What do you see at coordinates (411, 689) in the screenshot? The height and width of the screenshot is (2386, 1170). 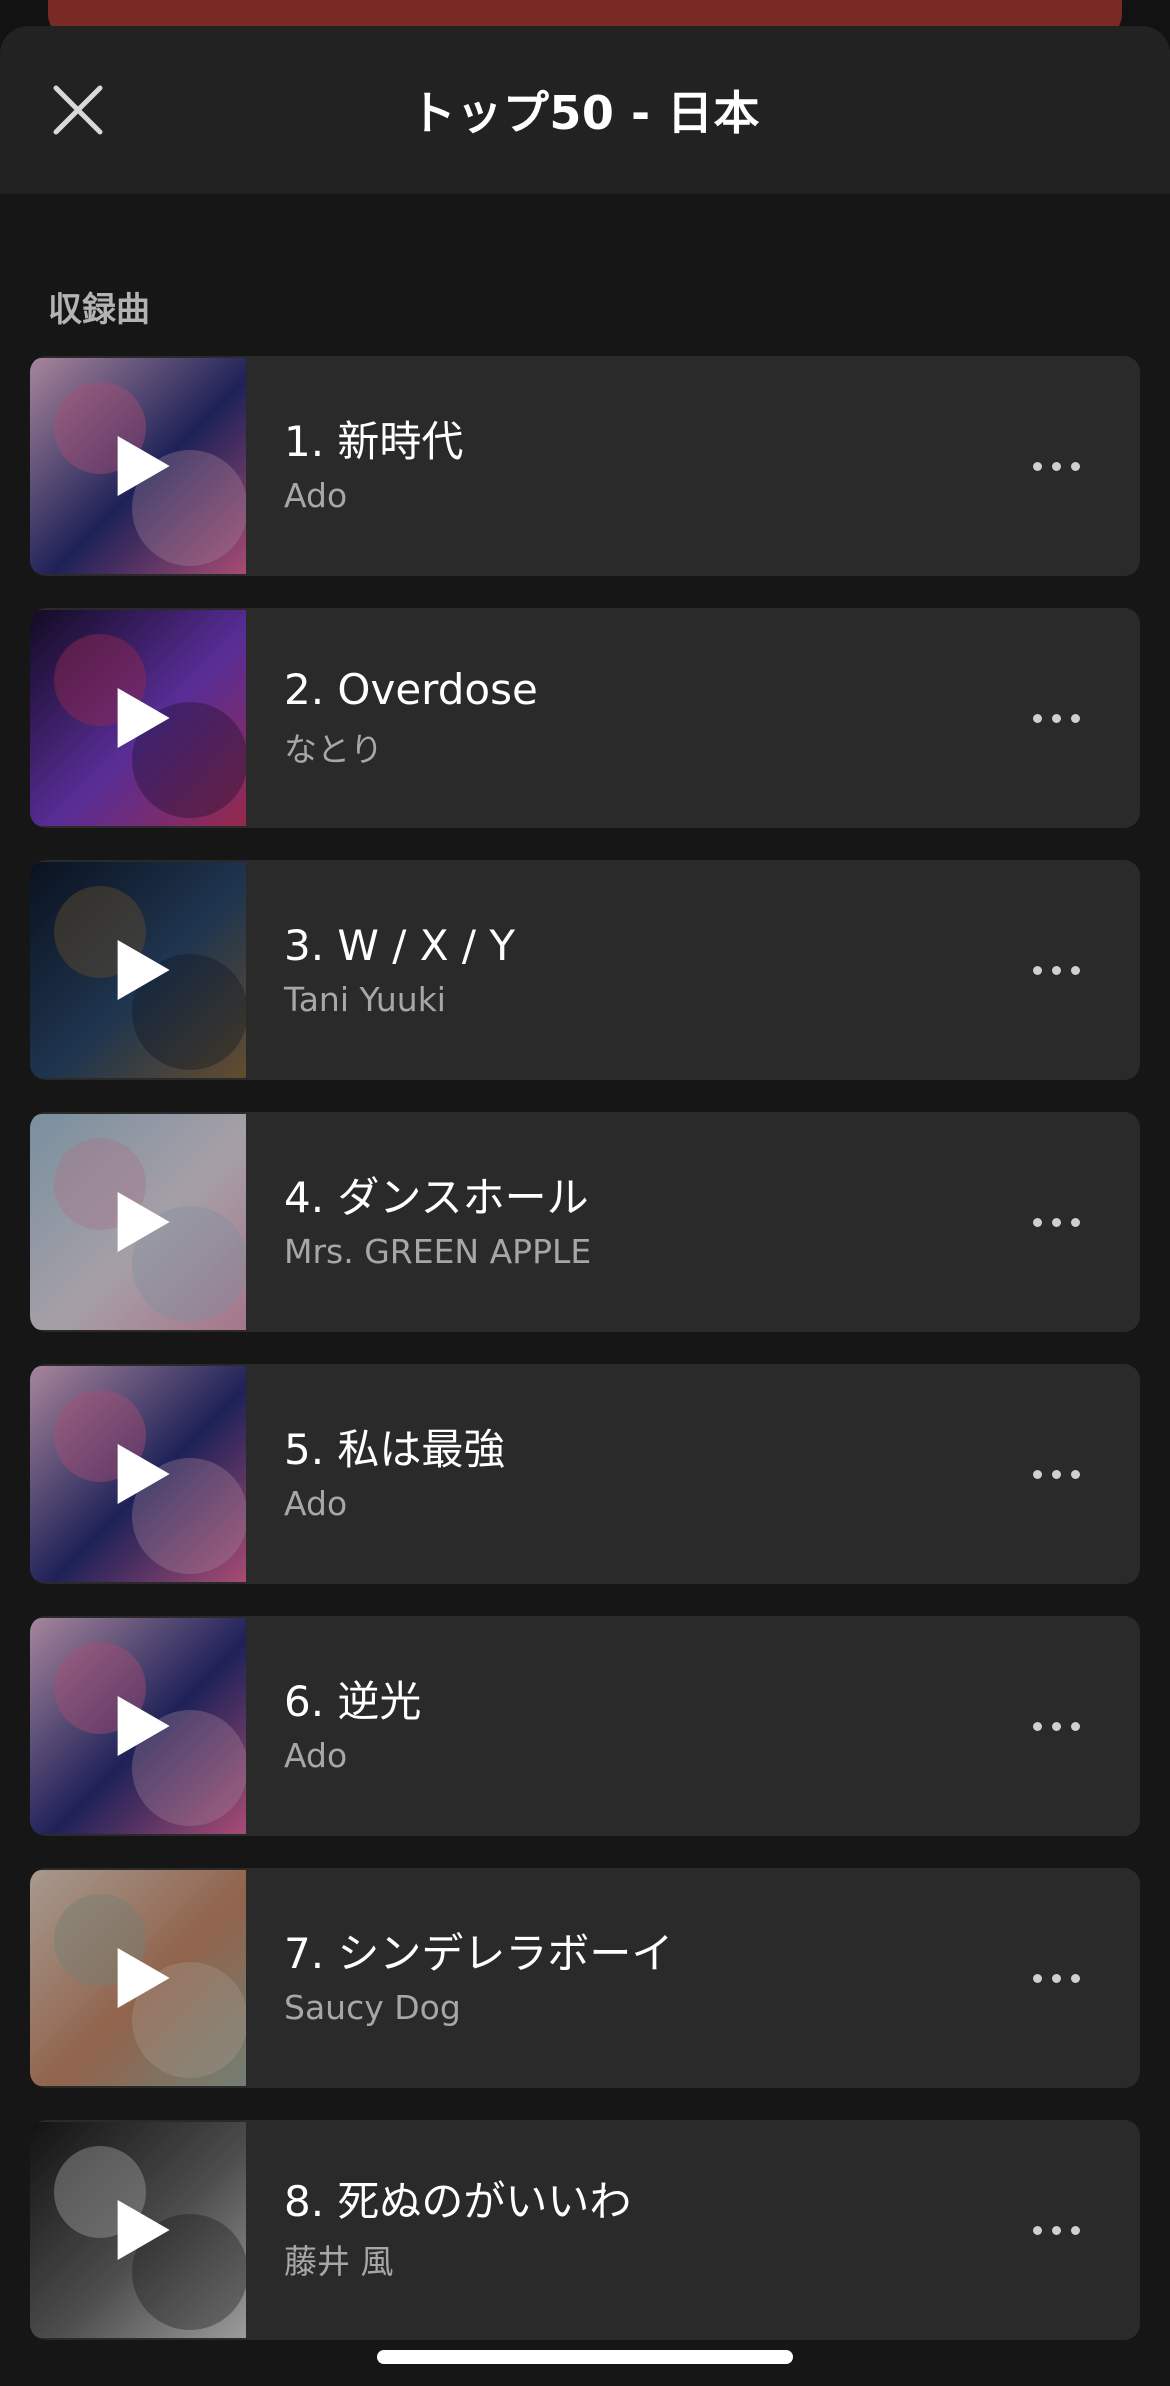 I see `track-title: 2. Overdose` at bounding box center [411, 689].